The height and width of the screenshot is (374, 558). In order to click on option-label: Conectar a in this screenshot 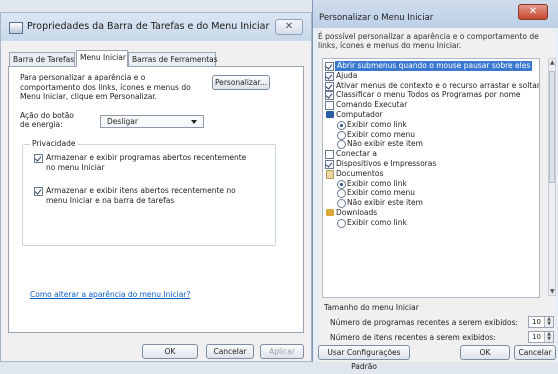, I will do `click(356, 154)`.